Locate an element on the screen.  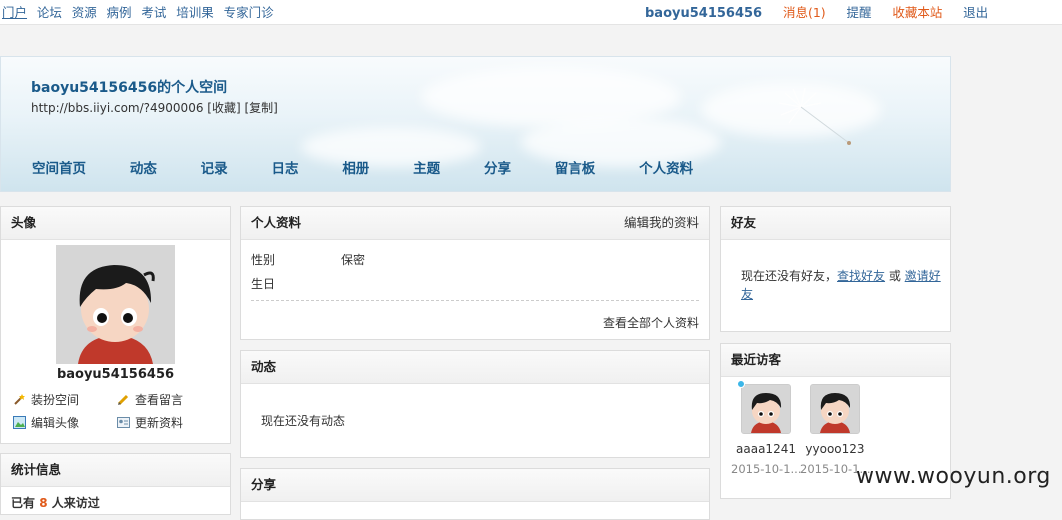
stats-panel: 统计信息 已有 8 人来访过 is located at coordinates (115, 484).